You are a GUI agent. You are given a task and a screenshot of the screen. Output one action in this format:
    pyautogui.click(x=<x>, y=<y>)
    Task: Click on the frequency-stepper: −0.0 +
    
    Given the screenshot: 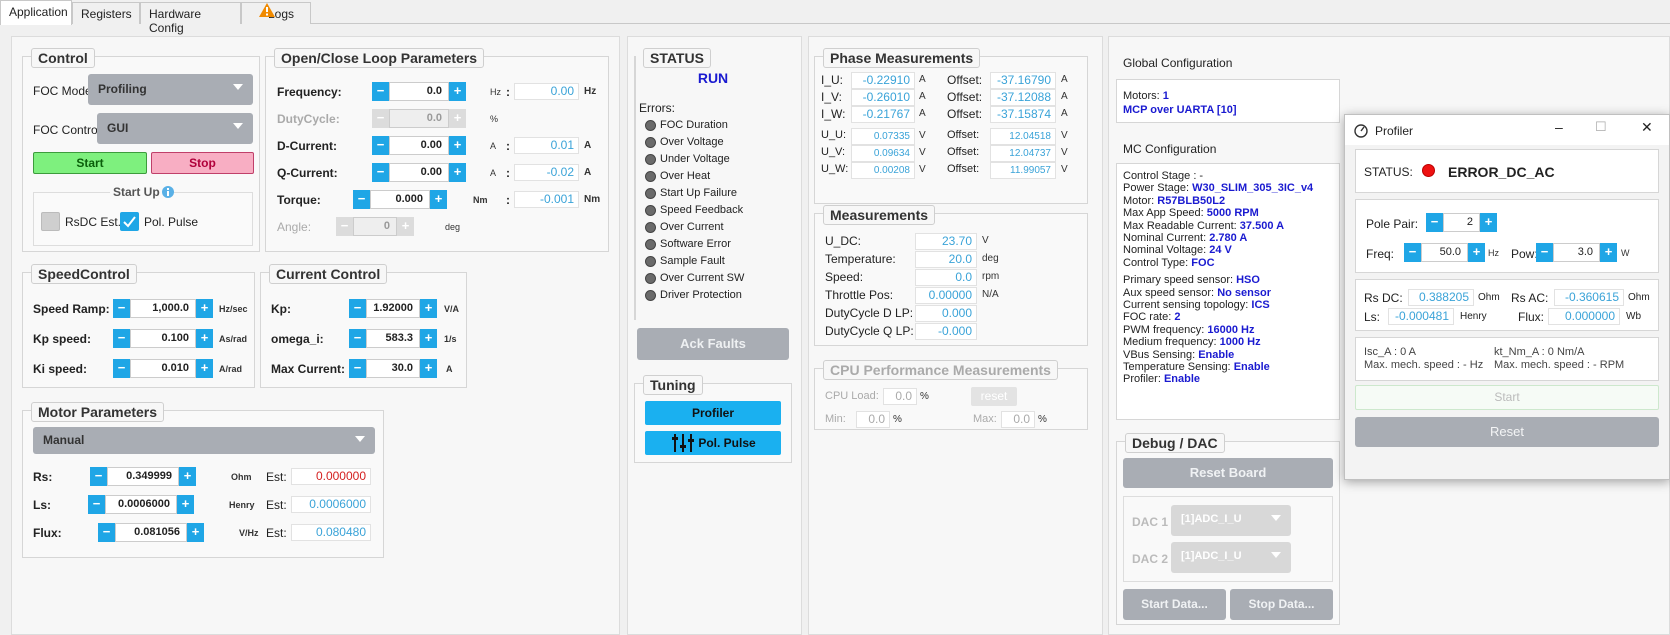 What is the action you would take?
    pyautogui.click(x=419, y=91)
    